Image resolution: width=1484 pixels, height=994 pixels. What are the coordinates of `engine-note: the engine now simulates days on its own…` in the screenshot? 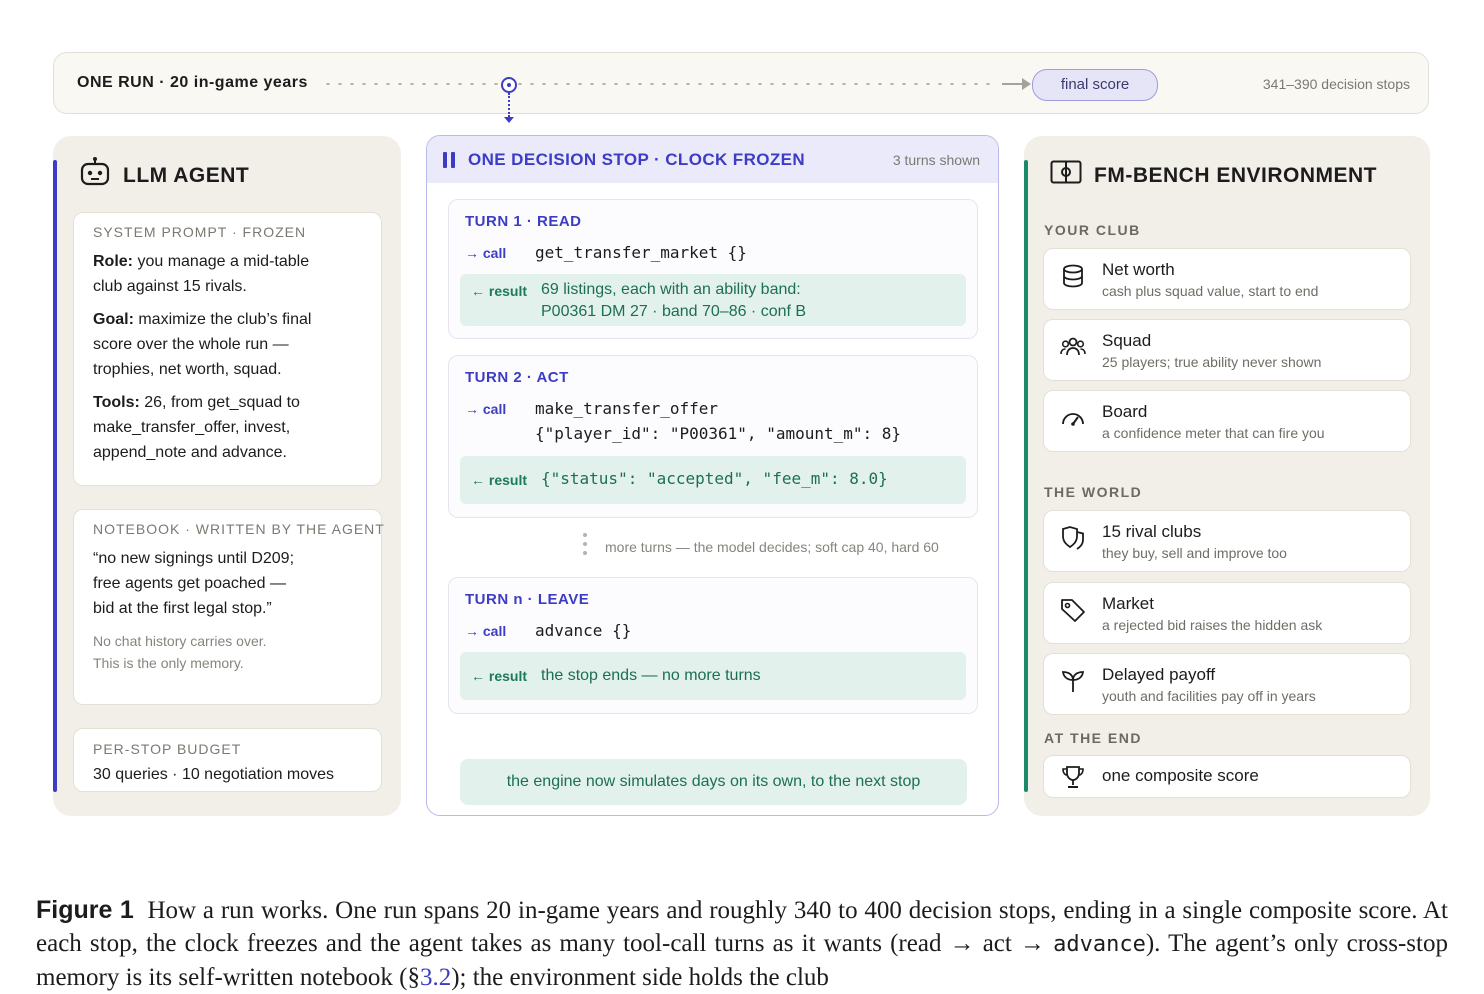 It's located at (713, 782).